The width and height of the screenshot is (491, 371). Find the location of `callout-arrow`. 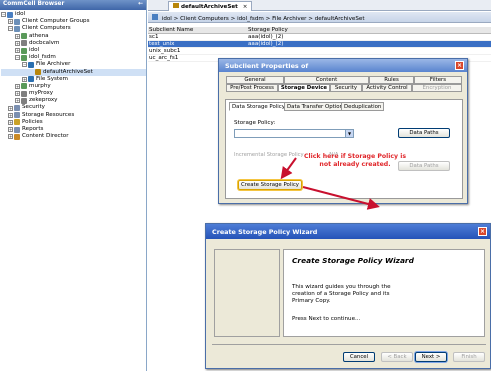

callout-arrow is located at coordinates (288, 168).